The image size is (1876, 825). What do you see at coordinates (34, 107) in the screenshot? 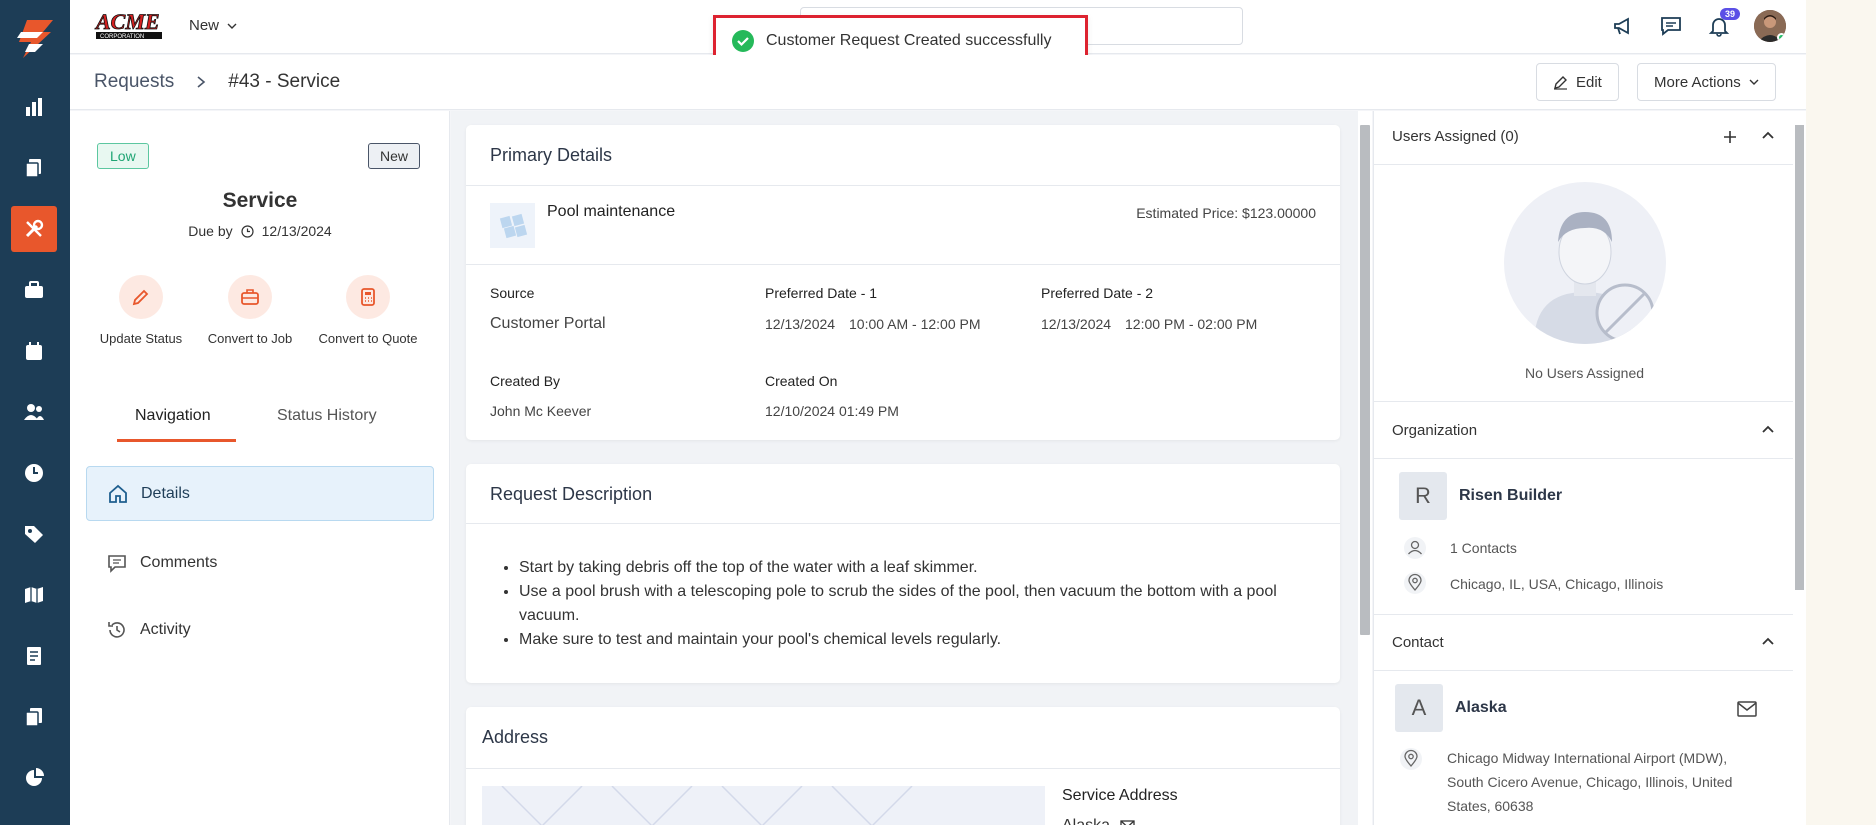
I see `rail-reports-icon` at bounding box center [34, 107].